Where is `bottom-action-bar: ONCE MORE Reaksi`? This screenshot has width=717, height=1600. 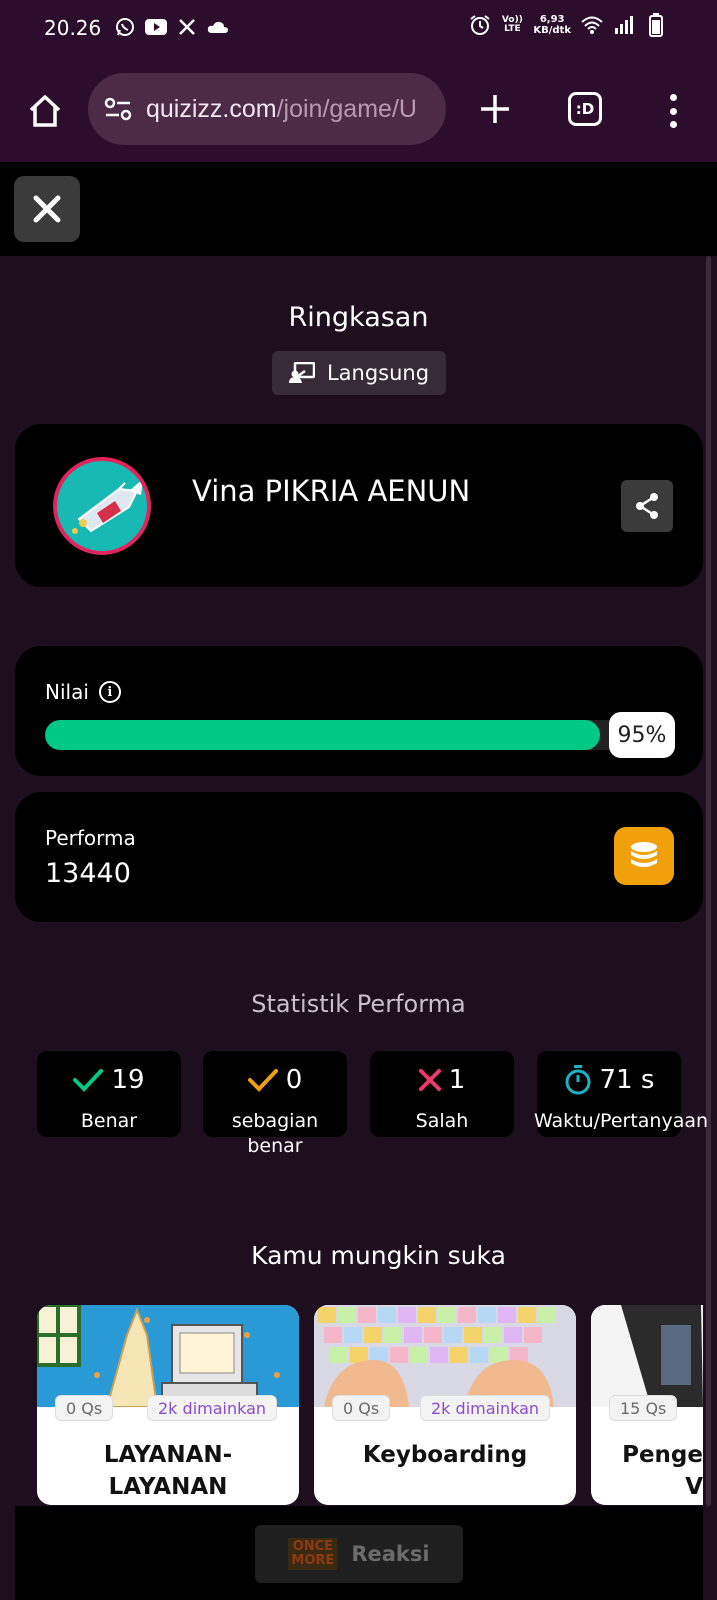 bottom-action-bar: ONCE MORE Reaksi is located at coordinates (359, 1553).